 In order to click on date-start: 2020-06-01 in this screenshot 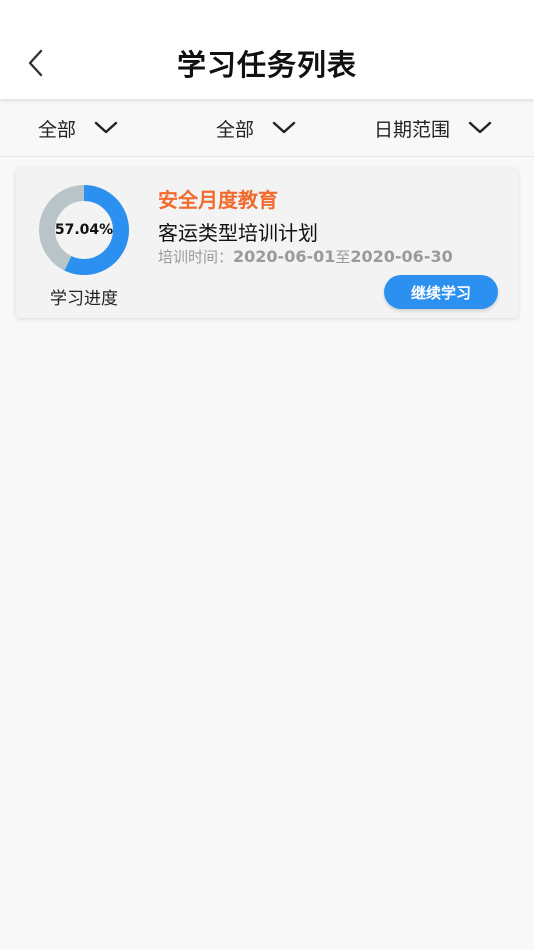, I will do `click(284, 256)`.